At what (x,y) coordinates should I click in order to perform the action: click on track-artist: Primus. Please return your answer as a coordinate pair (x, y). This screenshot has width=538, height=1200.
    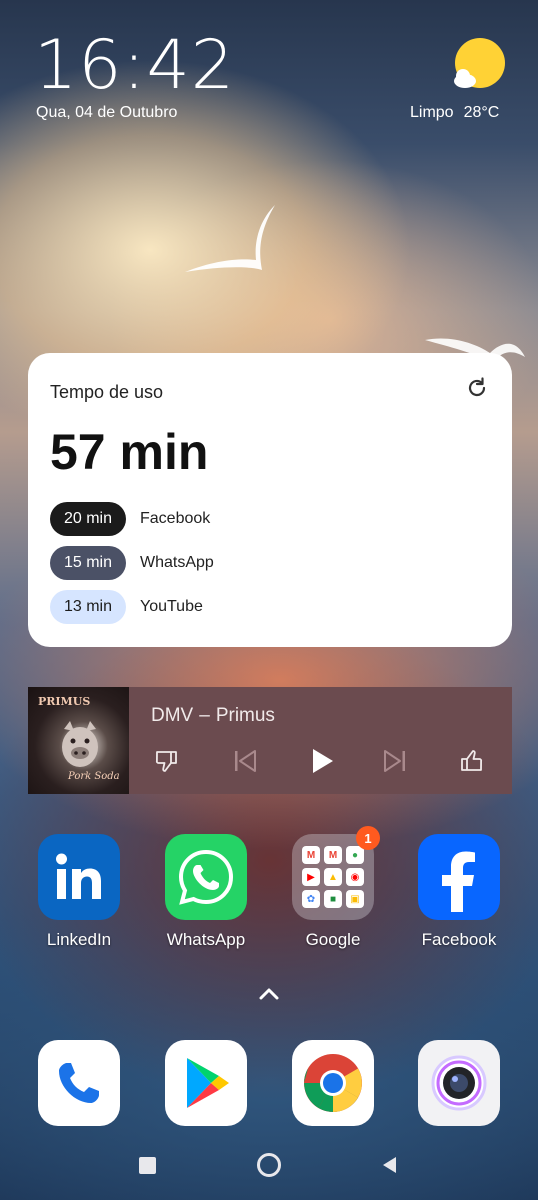
    Looking at the image, I should click on (245, 715).